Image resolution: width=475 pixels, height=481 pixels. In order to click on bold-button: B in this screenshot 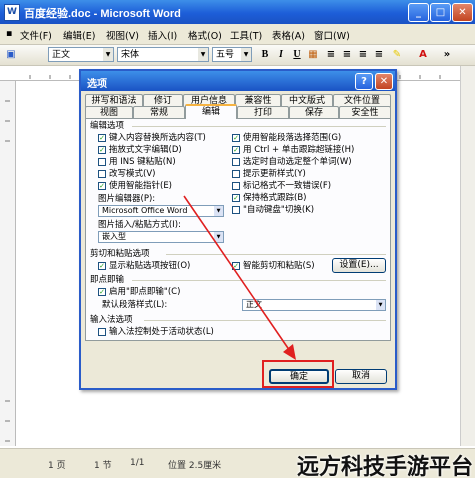, I will do `click(265, 55)`.